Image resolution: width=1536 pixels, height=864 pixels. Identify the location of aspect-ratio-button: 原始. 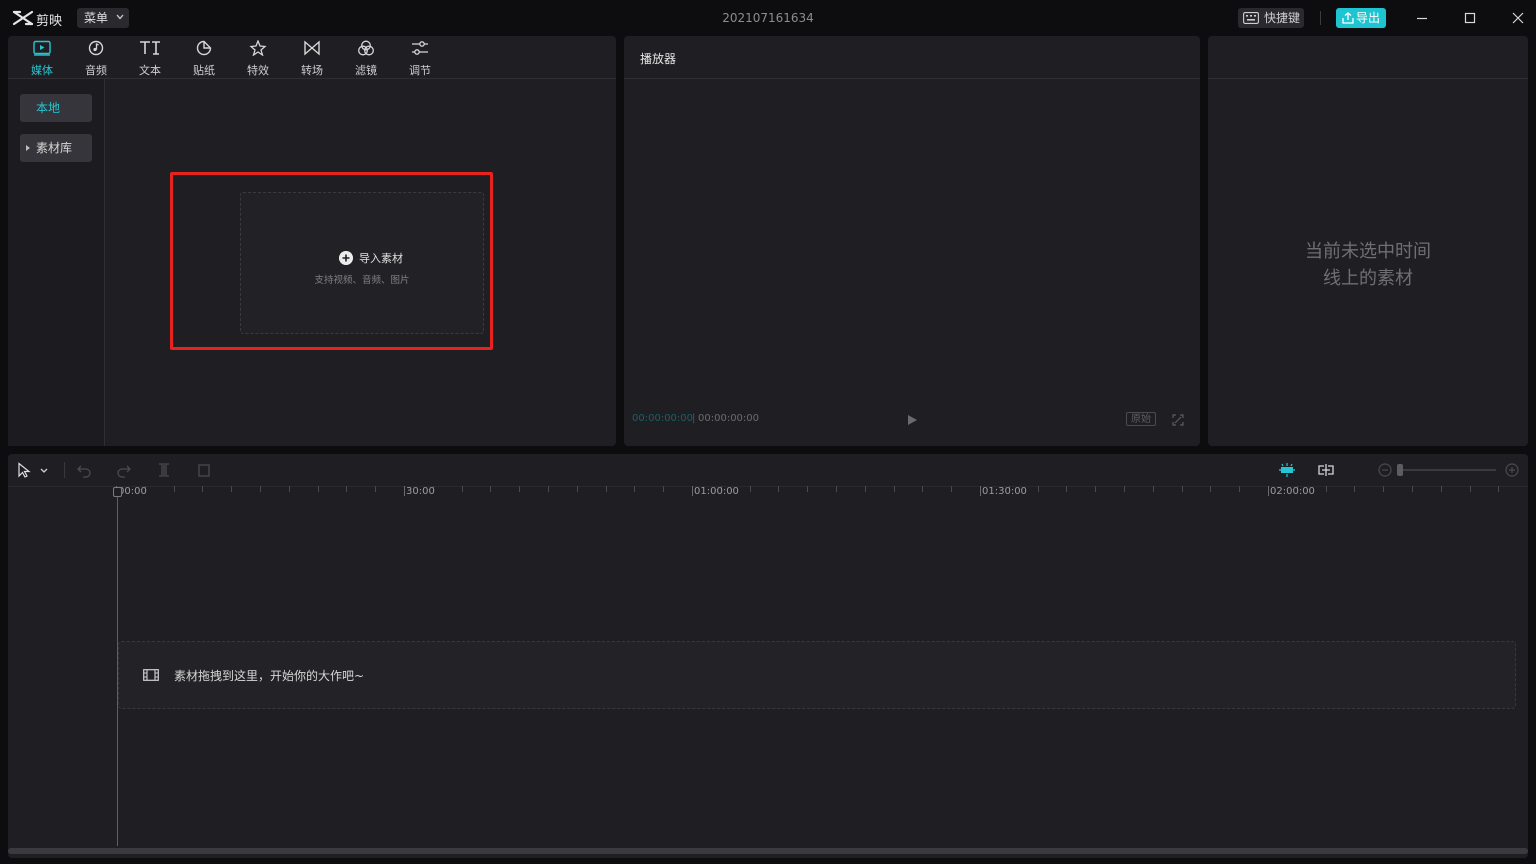
(1141, 419).